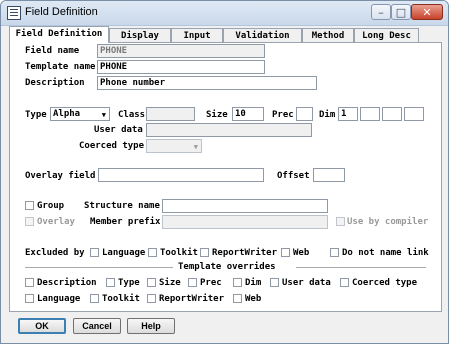 This screenshot has height=344, width=449. I want to click on override-toolkit-label: Toolkit, so click(121, 299).